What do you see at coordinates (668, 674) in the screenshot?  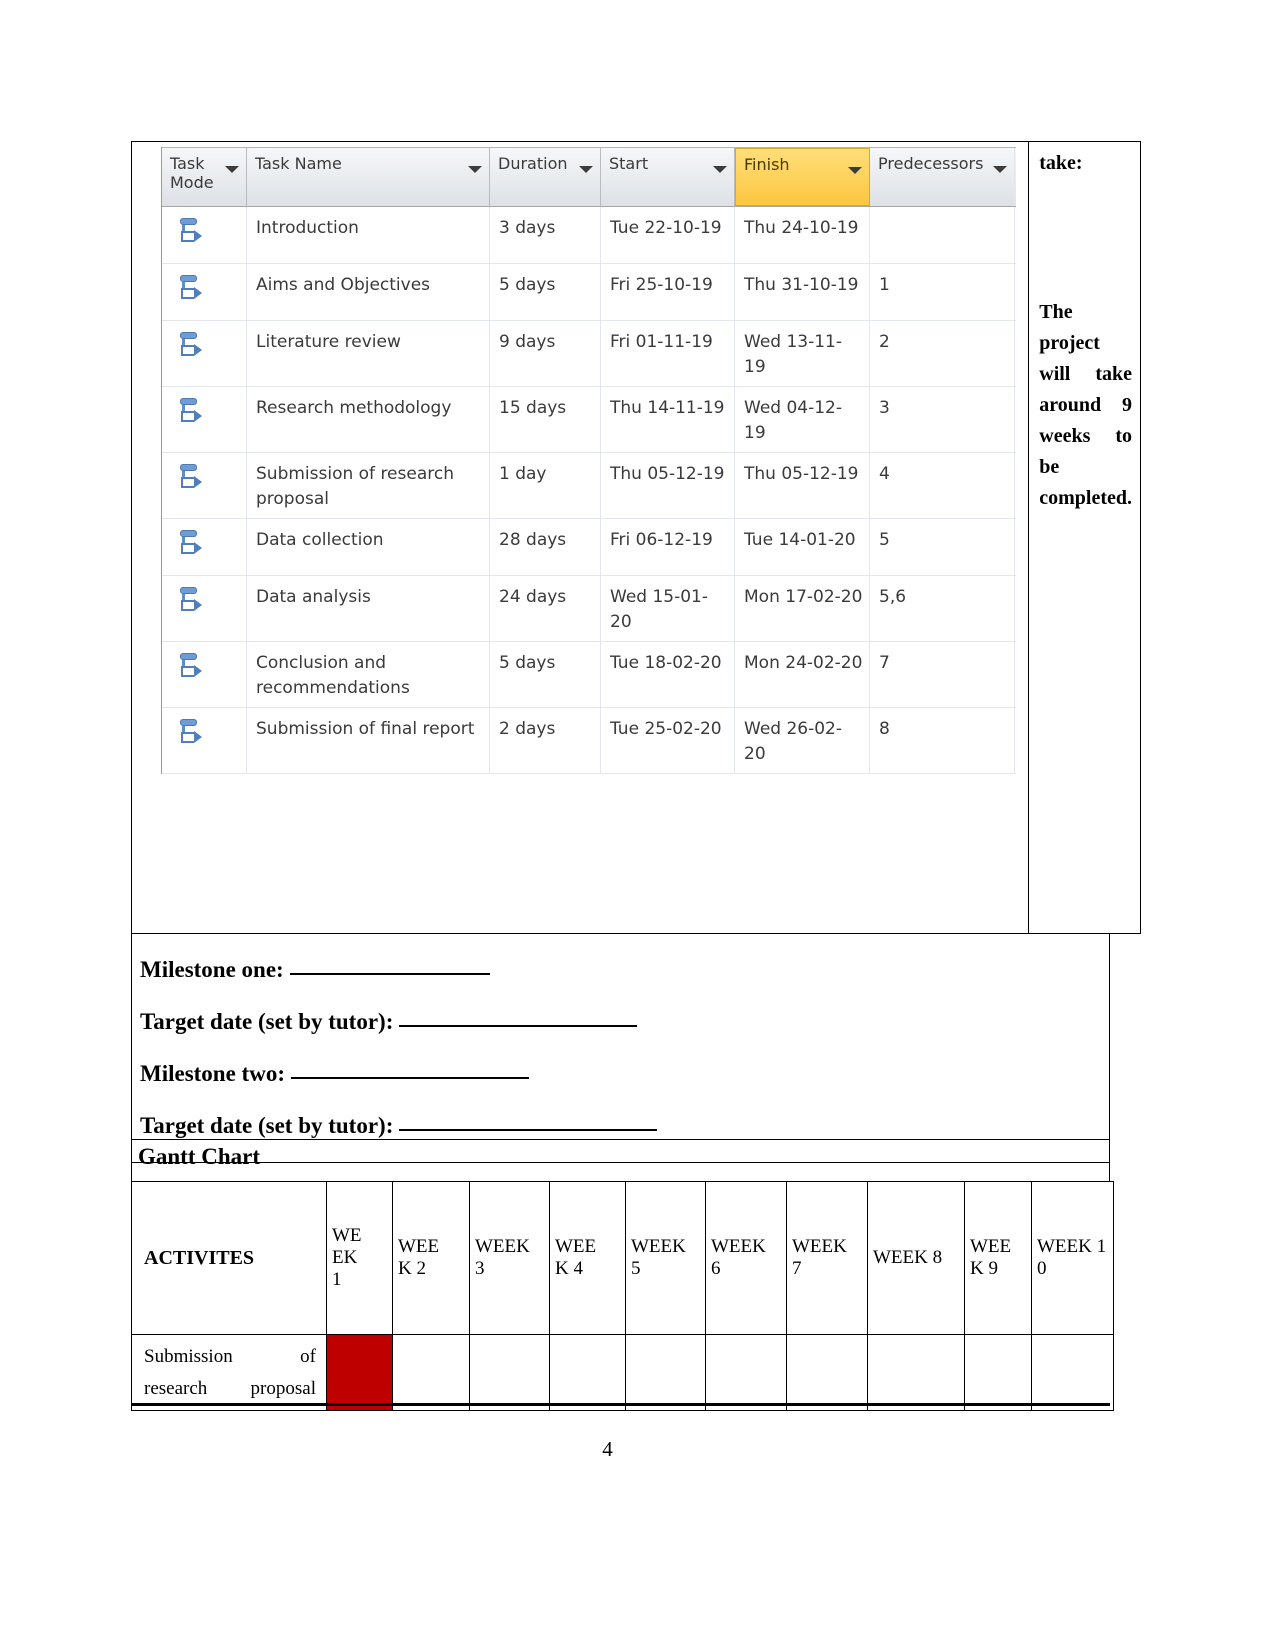 I see `task-start-cell: Tue 18-02-20` at bounding box center [668, 674].